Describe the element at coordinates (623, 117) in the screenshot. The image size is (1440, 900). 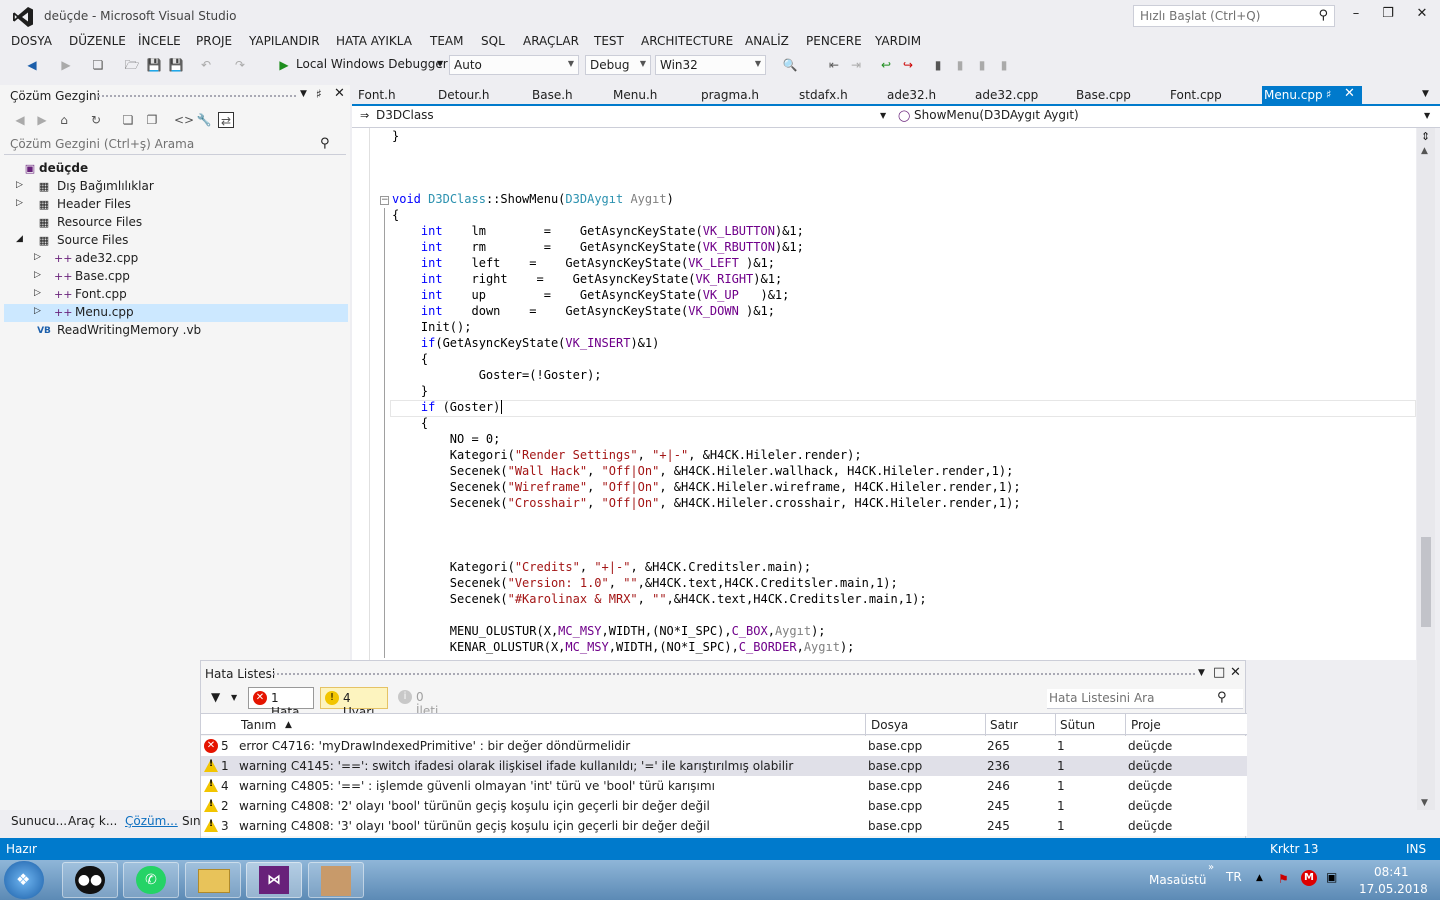
I see `class-dropdown: ⇒ D3DClass ▼` at that location.